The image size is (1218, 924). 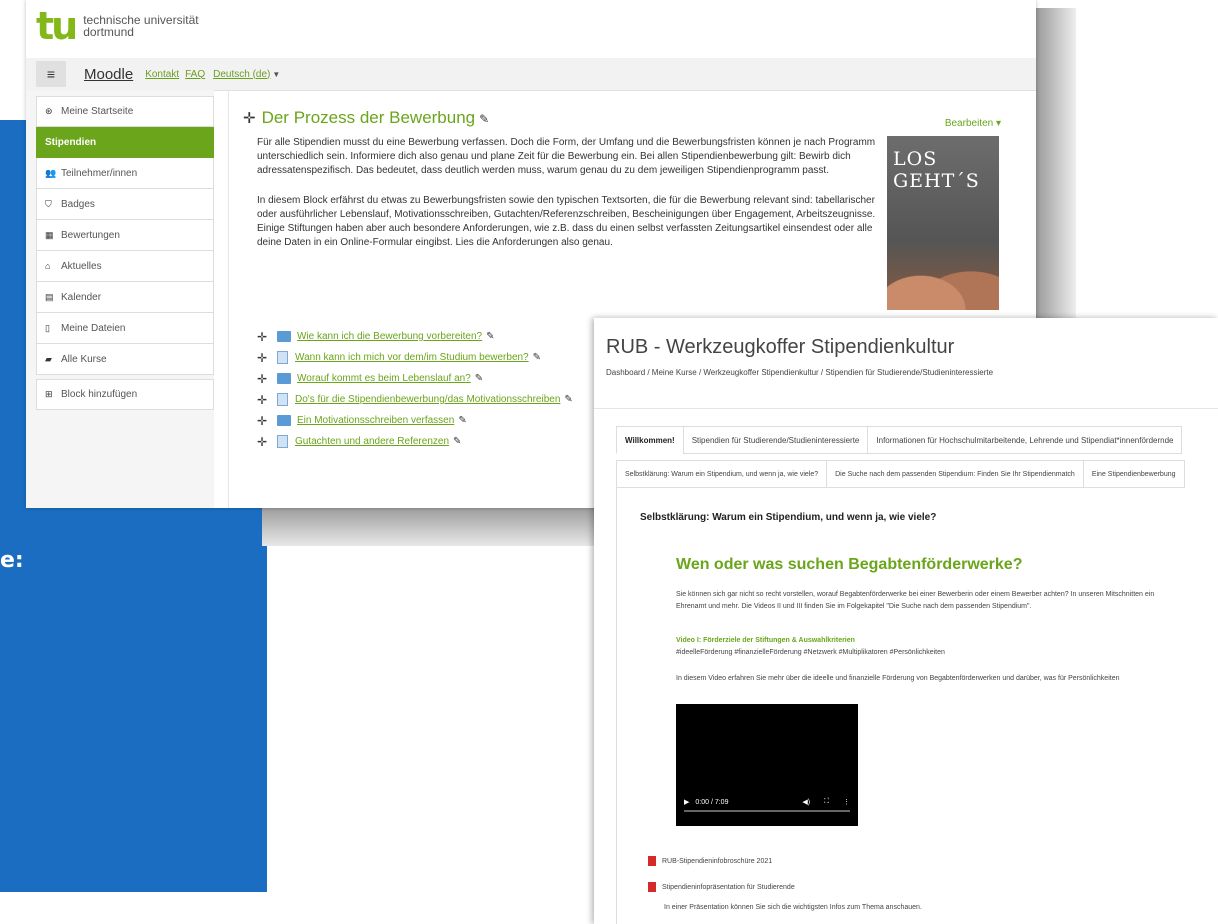 I want to click on hamburger-icon: ≡, so click(x=51, y=74).